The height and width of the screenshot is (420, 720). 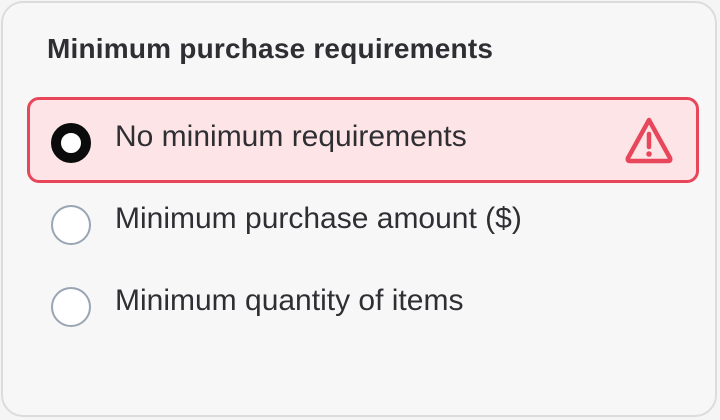 I want to click on radio-minimum-quantity, so click(x=71, y=307).